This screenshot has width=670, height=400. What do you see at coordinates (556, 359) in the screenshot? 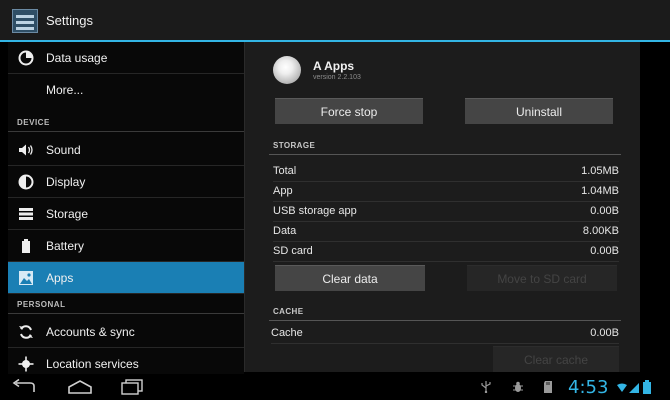
I see `clear-cache-button: Clear cache` at bounding box center [556, 359].